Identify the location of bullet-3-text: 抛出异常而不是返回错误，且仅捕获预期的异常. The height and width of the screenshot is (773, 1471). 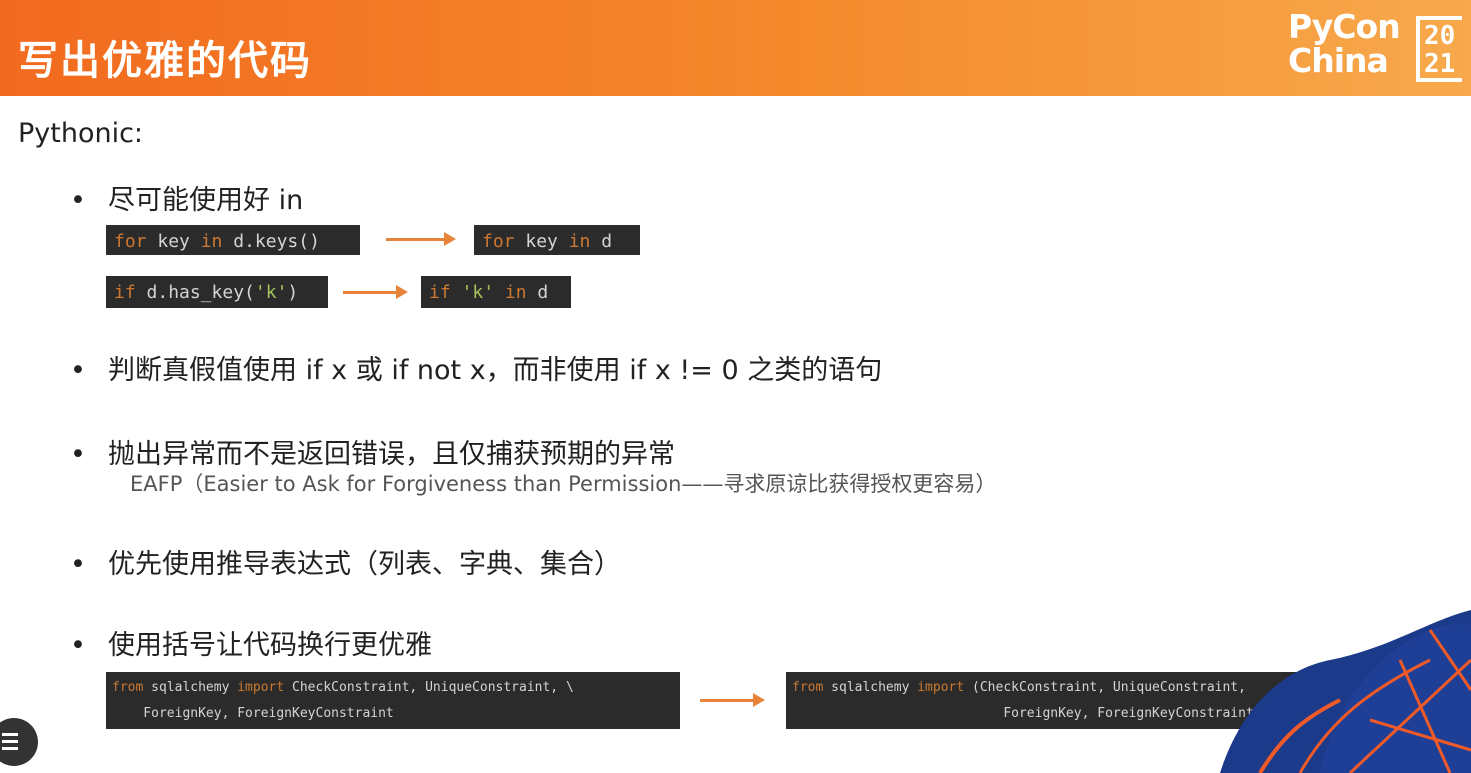
(391, 454).